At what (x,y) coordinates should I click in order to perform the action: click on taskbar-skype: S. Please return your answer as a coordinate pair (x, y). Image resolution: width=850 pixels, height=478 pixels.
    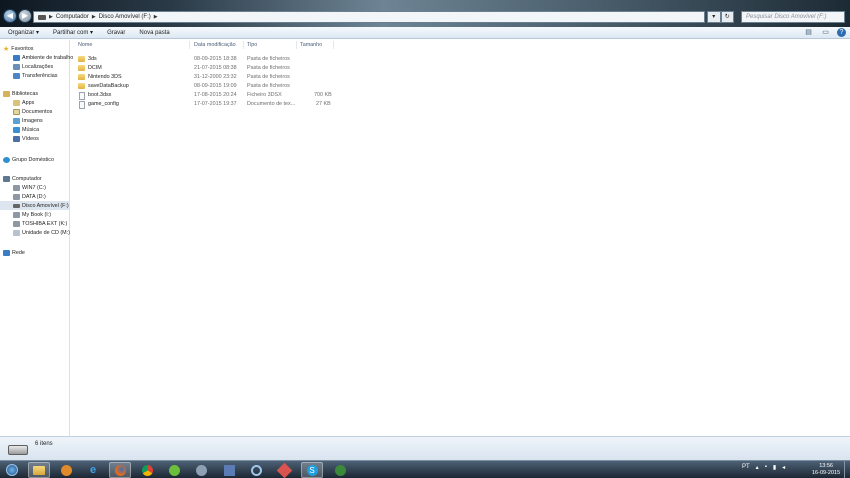
    Looking at the image, I should click on (312, 470).